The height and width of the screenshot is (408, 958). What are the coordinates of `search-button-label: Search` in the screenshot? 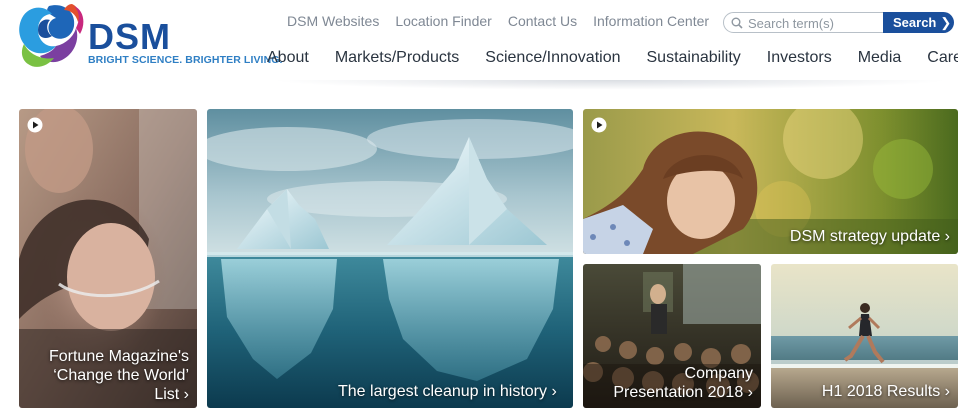 It's located at (915, 22).